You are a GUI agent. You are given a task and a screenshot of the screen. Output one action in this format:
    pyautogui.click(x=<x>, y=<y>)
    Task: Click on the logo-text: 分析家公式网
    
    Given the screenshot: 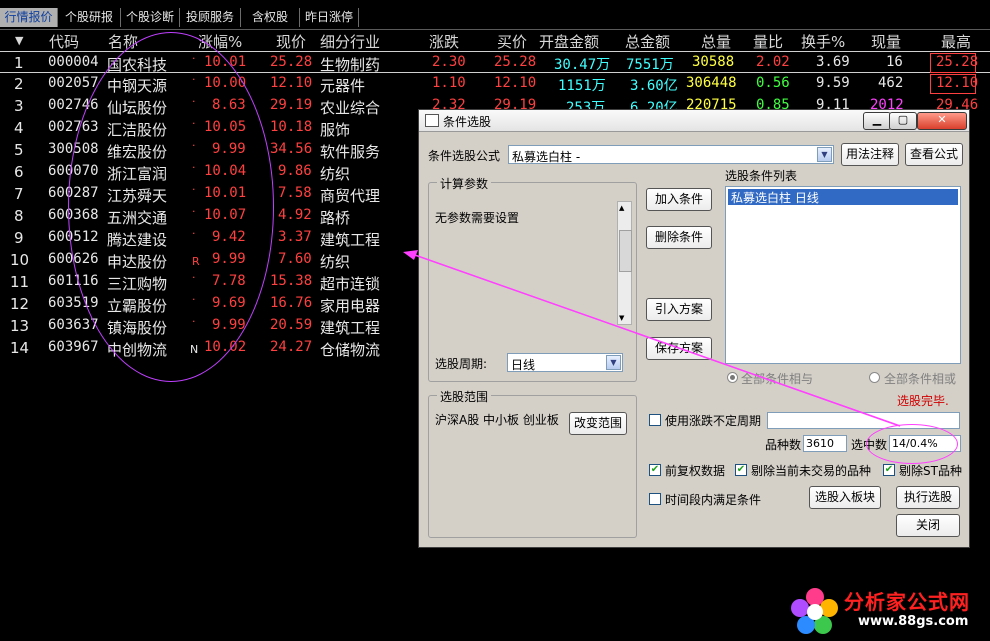 What is the action you would take?
    pyautogui.click(x=907, y=602)
    